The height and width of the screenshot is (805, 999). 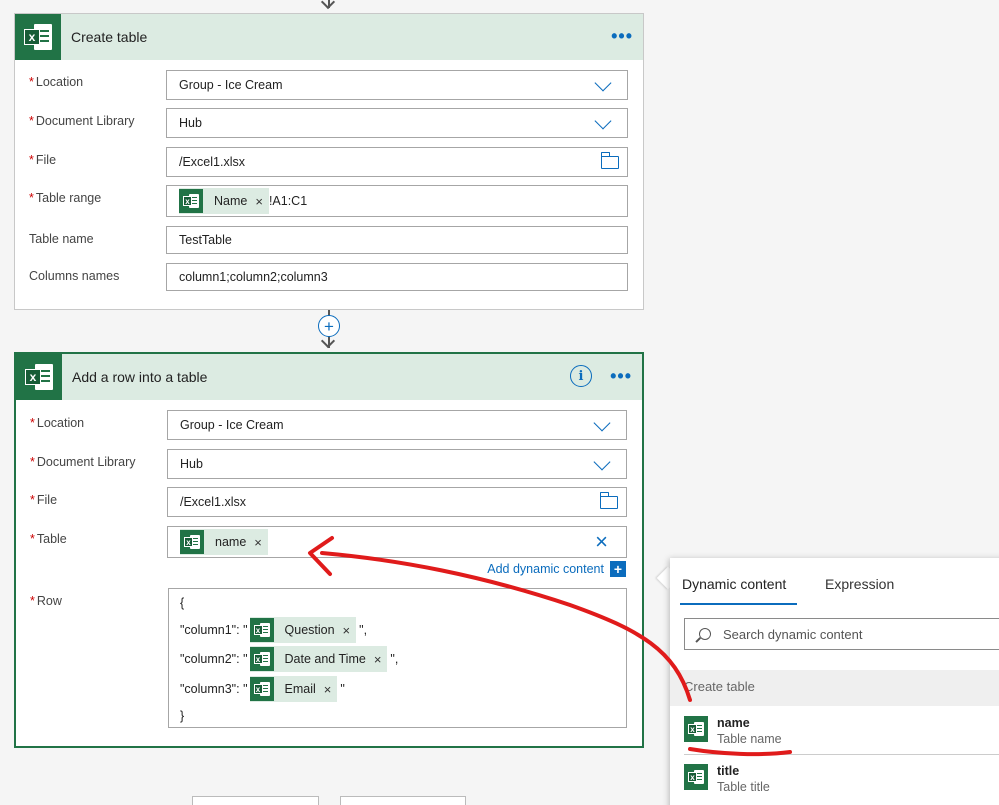 What do you see at coordinates (329, 326) in the screenshot?
I see `add-step-icon: +` at bounding box center [329, 326].